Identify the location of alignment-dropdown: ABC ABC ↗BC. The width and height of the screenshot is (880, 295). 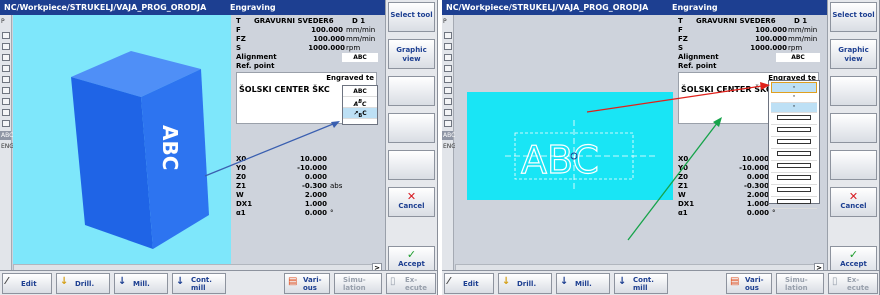
(360, 105).